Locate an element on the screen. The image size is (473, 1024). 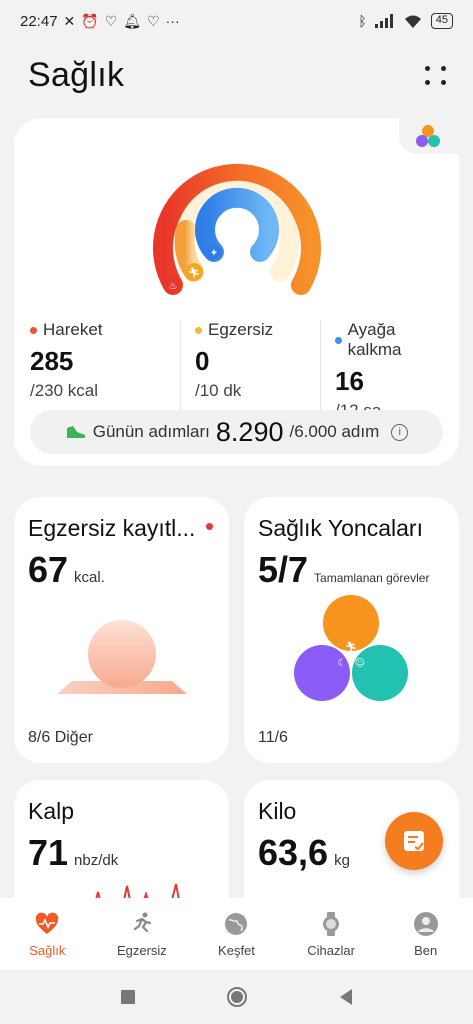
record-edit-icon is located at coordinates (414, 841).